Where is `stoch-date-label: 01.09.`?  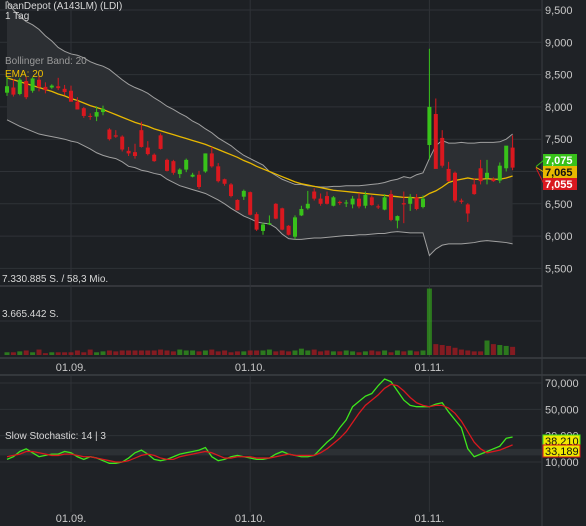 stoch-date-label: 01.09. is located at coordinates (71, 519).